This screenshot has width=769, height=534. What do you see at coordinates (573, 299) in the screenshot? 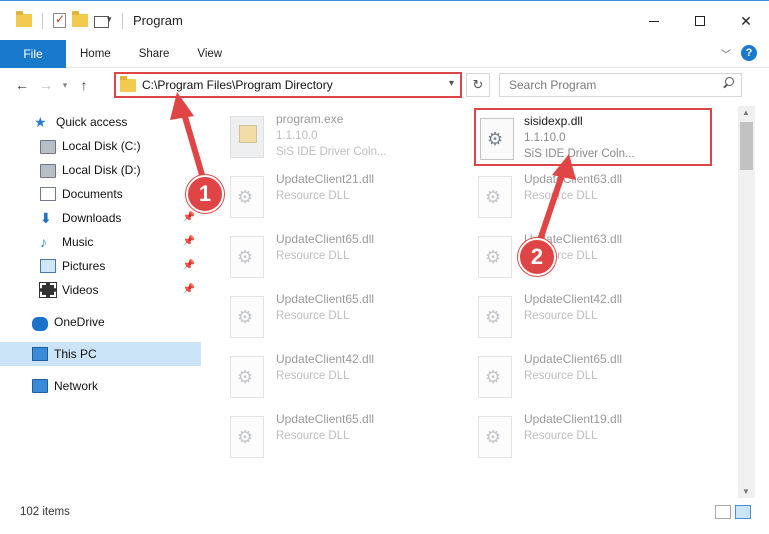
I see `file-name: UpdateClient42.dll` at bounding box center [573, 299].